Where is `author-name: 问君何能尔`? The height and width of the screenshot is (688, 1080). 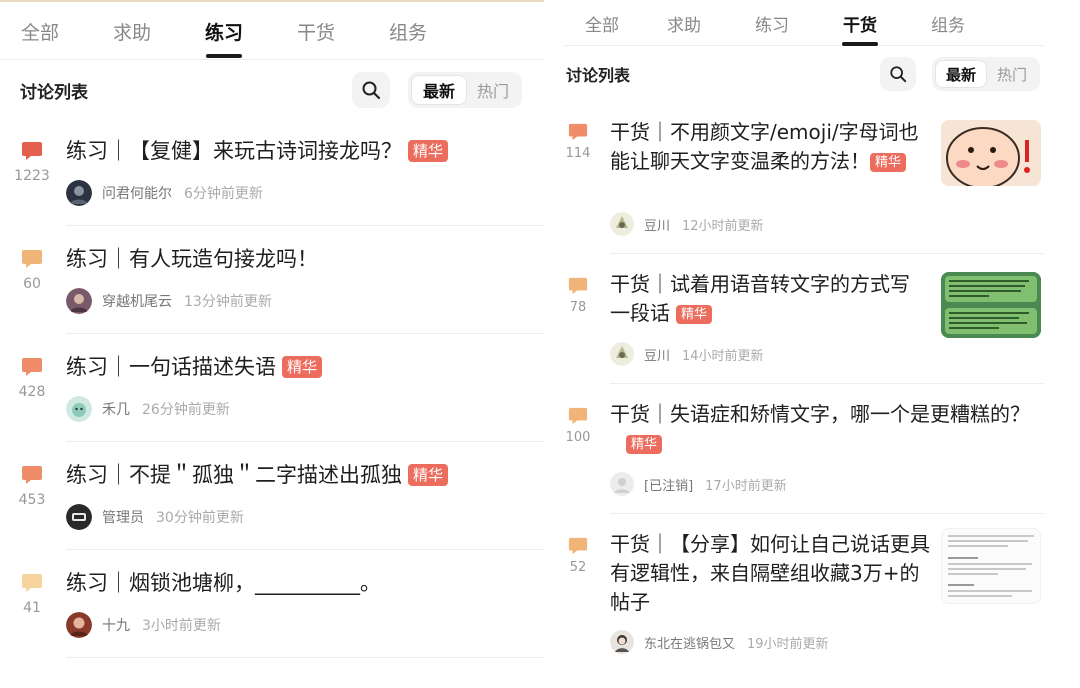 author-name: 问君何能尔 is located at coordinates (137, 193).